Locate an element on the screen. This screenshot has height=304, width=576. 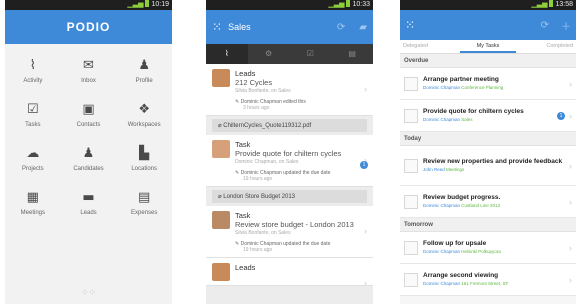
task-workspace: 161 Fremont Street, SF is located at coordinates (485, 283).